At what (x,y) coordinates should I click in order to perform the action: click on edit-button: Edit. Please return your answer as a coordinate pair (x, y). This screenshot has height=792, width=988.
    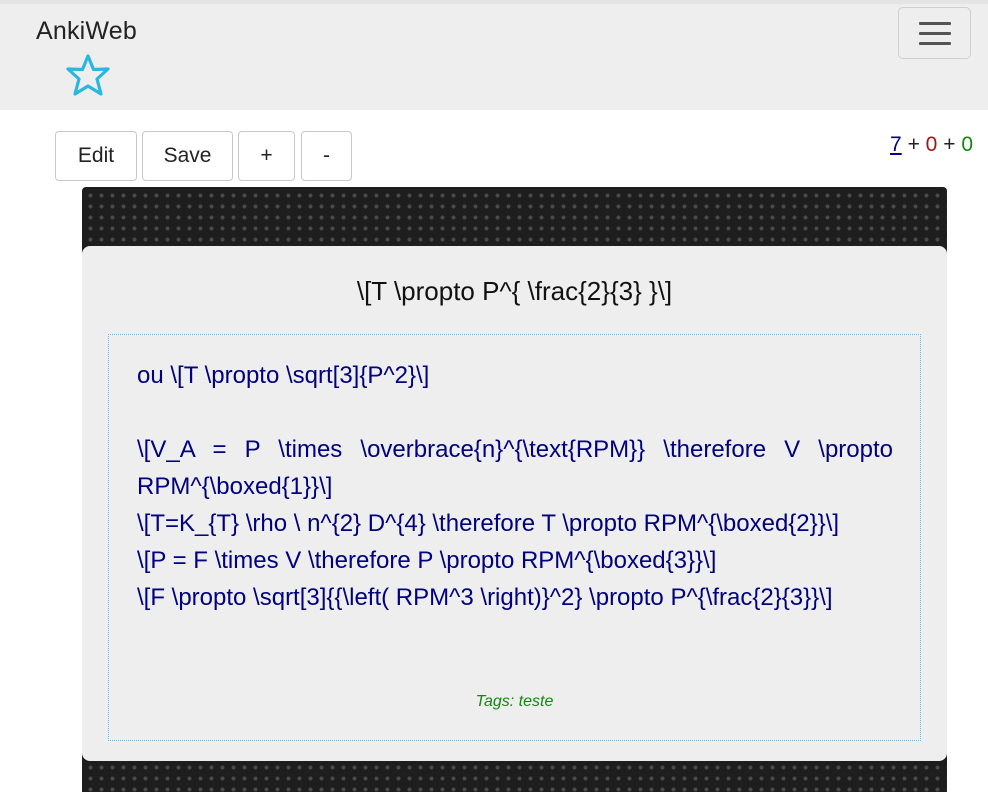
    Looking at the image, I should click on (96, 156).